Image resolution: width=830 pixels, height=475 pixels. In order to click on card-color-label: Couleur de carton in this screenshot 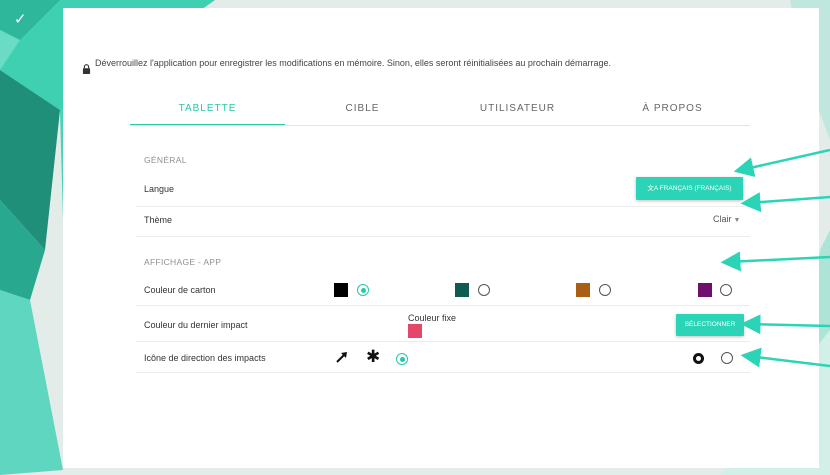, I will do `click(180, 290)`.